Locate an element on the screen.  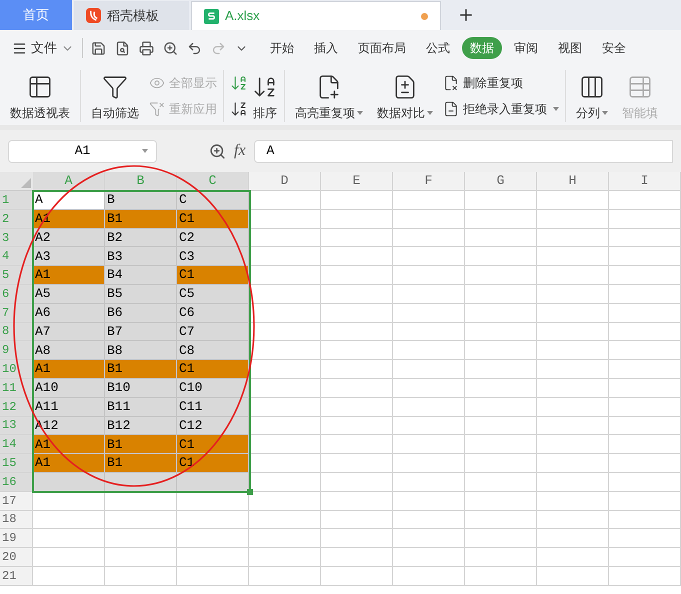
ribbon-button: 删除重复项 is located at coordinates (501, 83).